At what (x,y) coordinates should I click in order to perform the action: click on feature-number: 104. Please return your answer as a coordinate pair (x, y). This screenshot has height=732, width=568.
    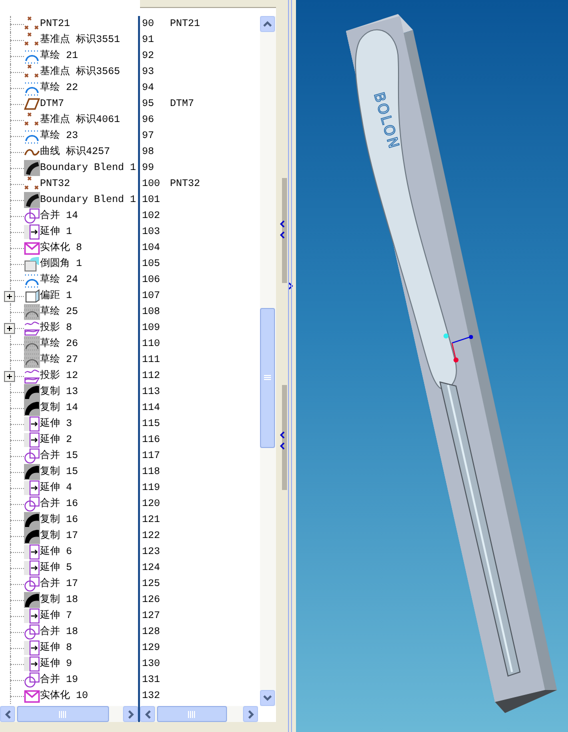
    Looking at the image, I should click on (151, 249).